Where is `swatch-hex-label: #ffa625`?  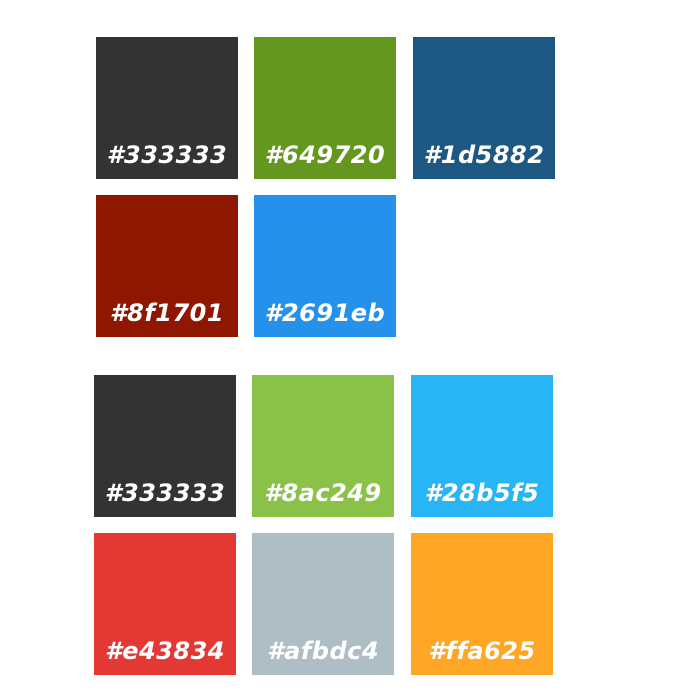
swatch-hex-label: #ffa625 is located at coordinates (482, 651).